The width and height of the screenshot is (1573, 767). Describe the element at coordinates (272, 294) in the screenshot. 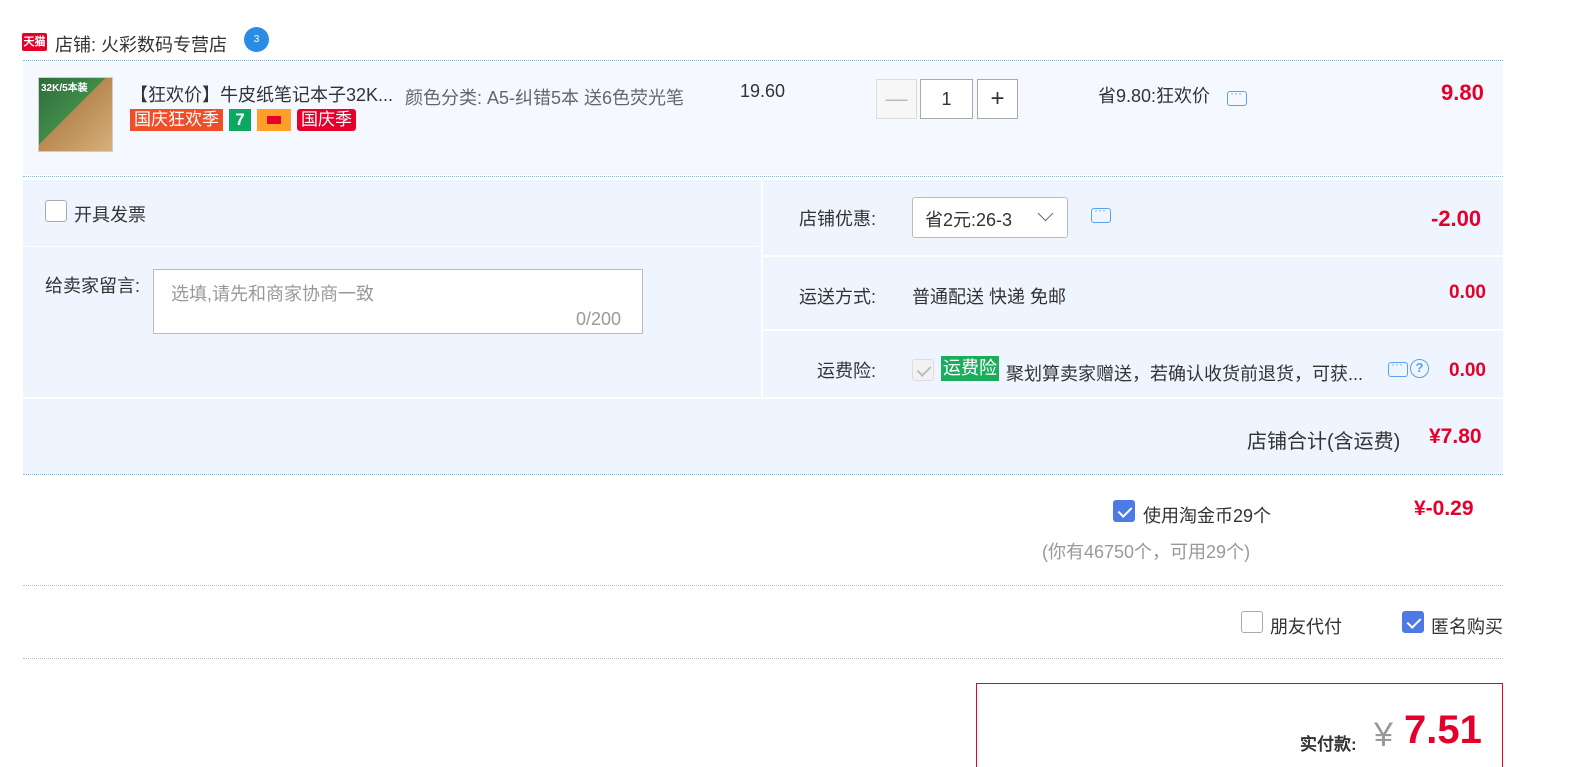

I see `message-placeholder: 选填,请先和商家协商一致` at that location.